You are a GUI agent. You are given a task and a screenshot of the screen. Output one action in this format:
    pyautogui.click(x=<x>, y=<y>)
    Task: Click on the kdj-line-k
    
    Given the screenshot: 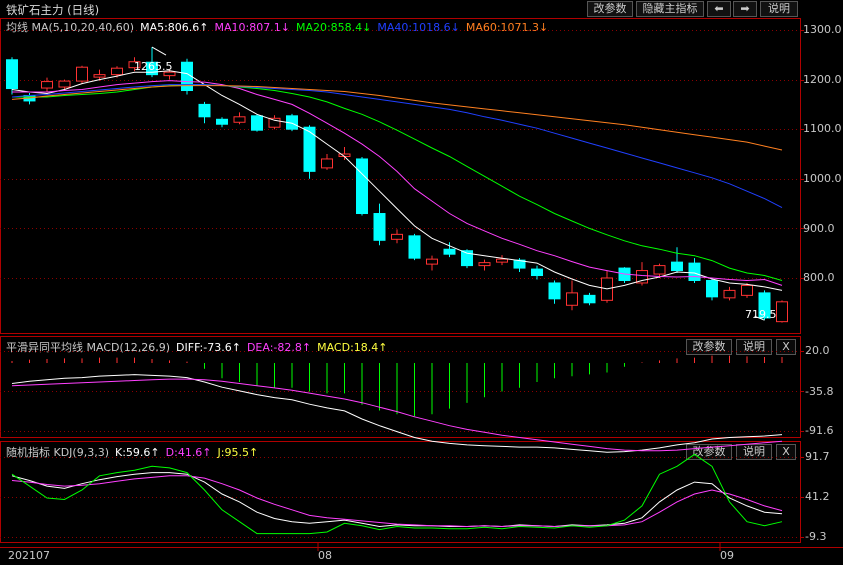 What is the action you would take?
    pyautogui.click(x=397, y=500)
    